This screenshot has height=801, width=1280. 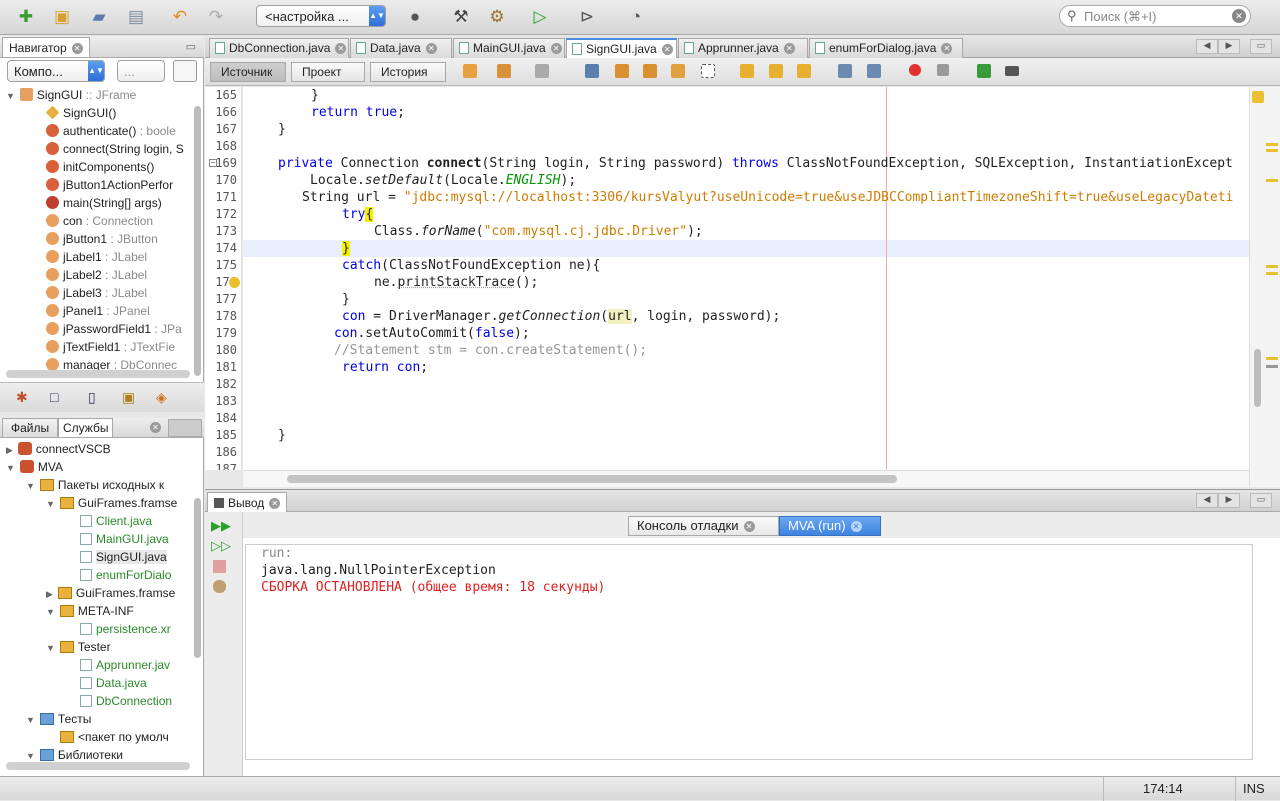 What do you see at coordinates (118, 149) in the screenshot?
I see `navigator-item: connect(String login, S` at bounding box center [118, 149].